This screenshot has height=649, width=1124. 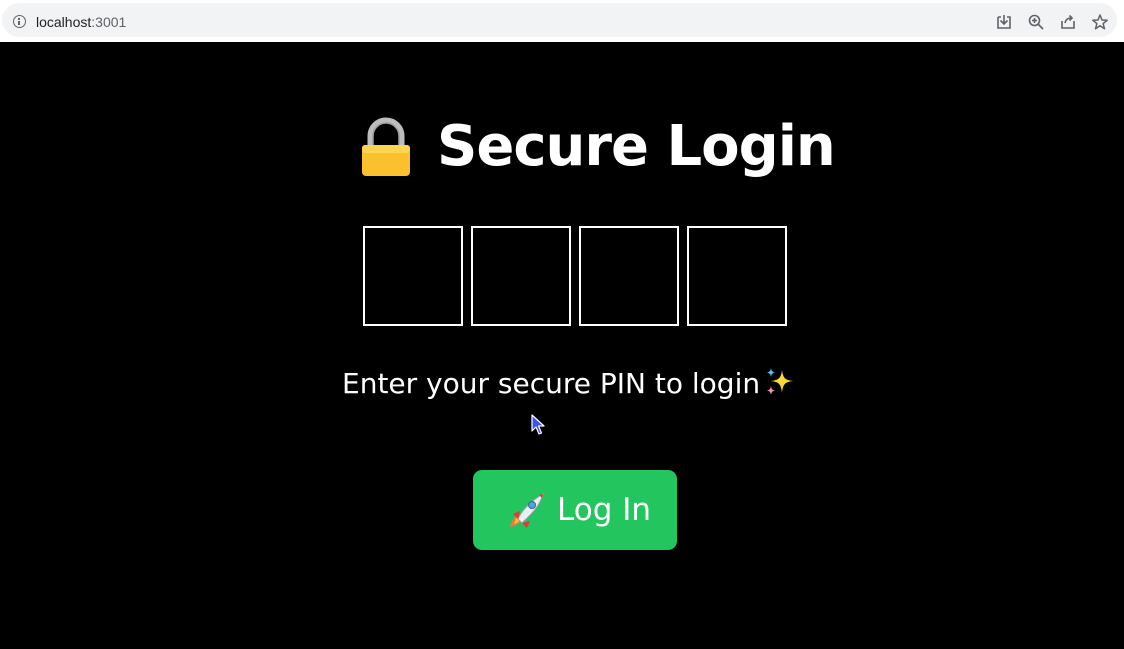 I want to click on bookmark-star-icon, so click(x=1100, y=22).